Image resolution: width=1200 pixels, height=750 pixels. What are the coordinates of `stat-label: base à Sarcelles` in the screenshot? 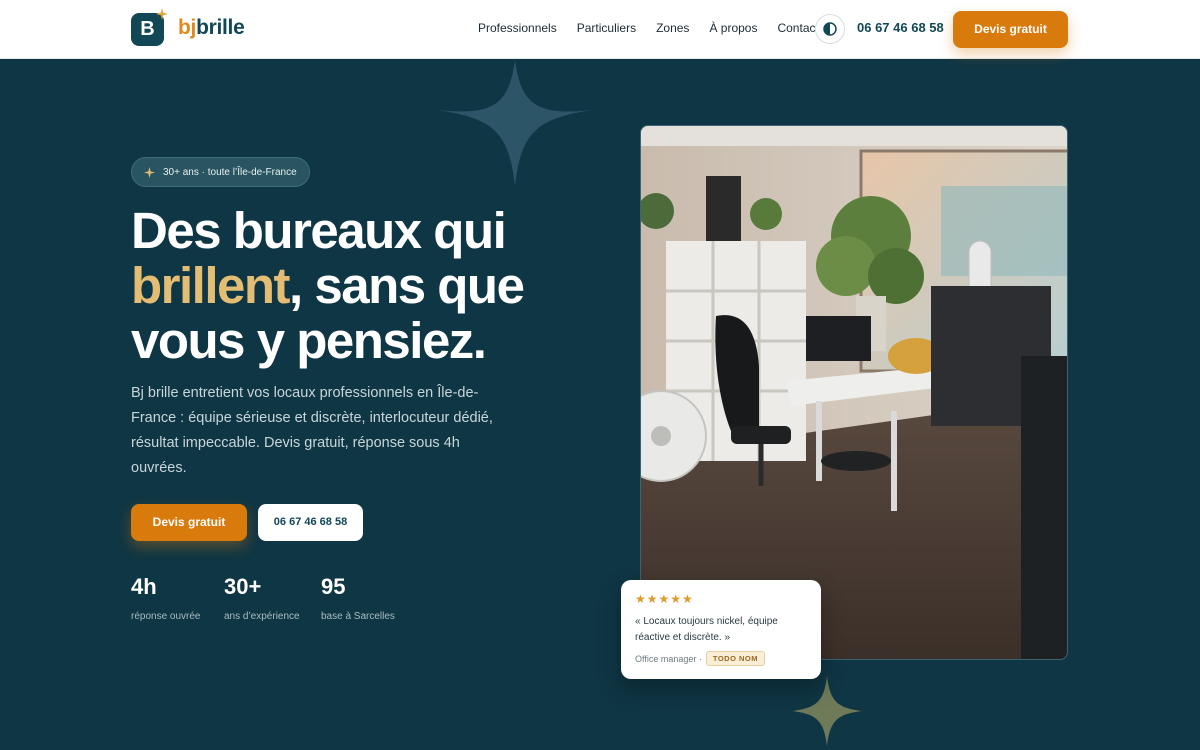 It's located at (358, 616).